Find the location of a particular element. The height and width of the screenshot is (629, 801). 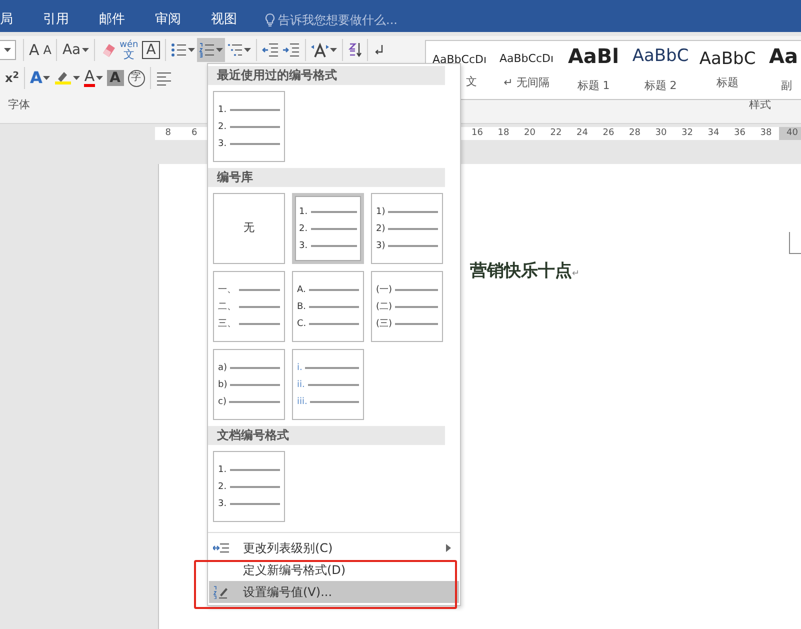

margin-corner-mark is located at coordinates (795, 243).